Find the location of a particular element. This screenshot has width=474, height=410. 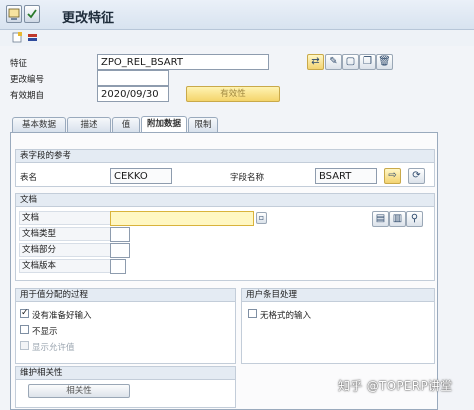

document-part-label: 文档部分 is located at coordinates (65, 250).